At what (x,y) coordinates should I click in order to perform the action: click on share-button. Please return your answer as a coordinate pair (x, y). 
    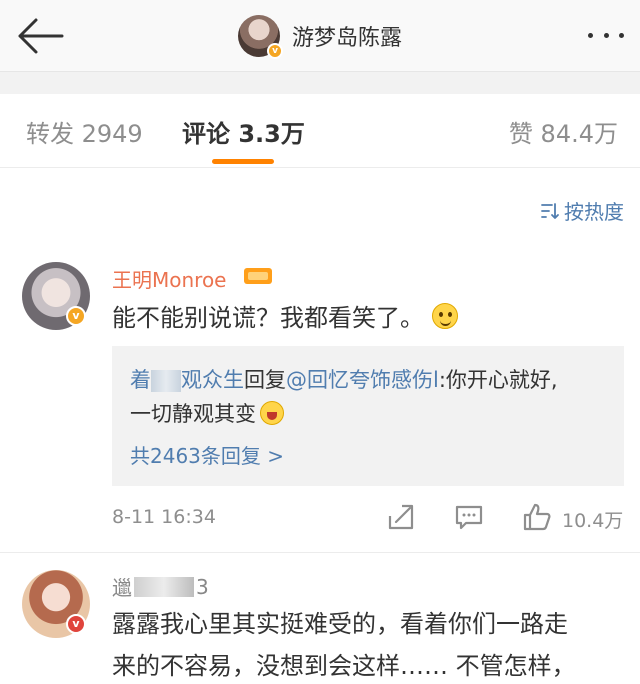
    Looking at the image, I should click on (401, 517).